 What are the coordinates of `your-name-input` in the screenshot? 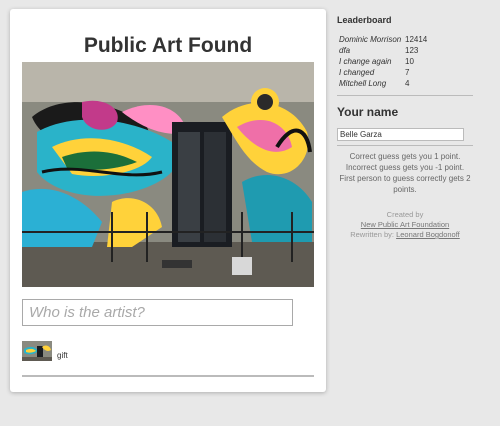 It's located at (400, 134).